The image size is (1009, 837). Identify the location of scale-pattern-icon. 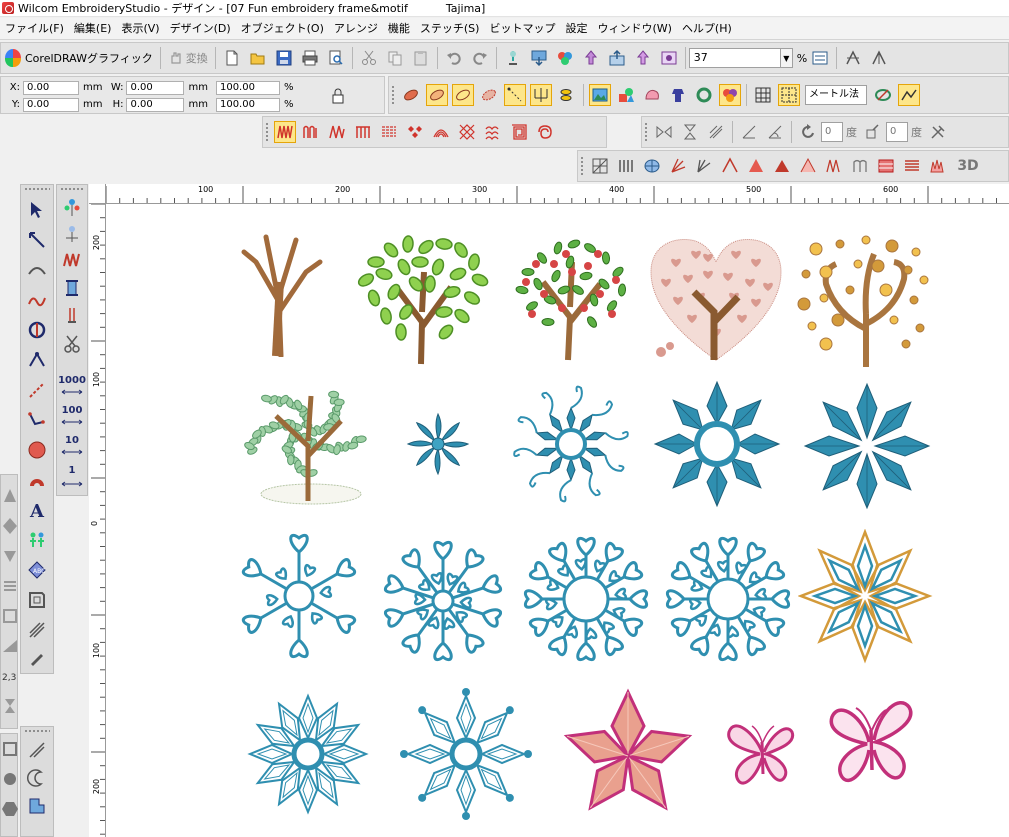
(493, 132).